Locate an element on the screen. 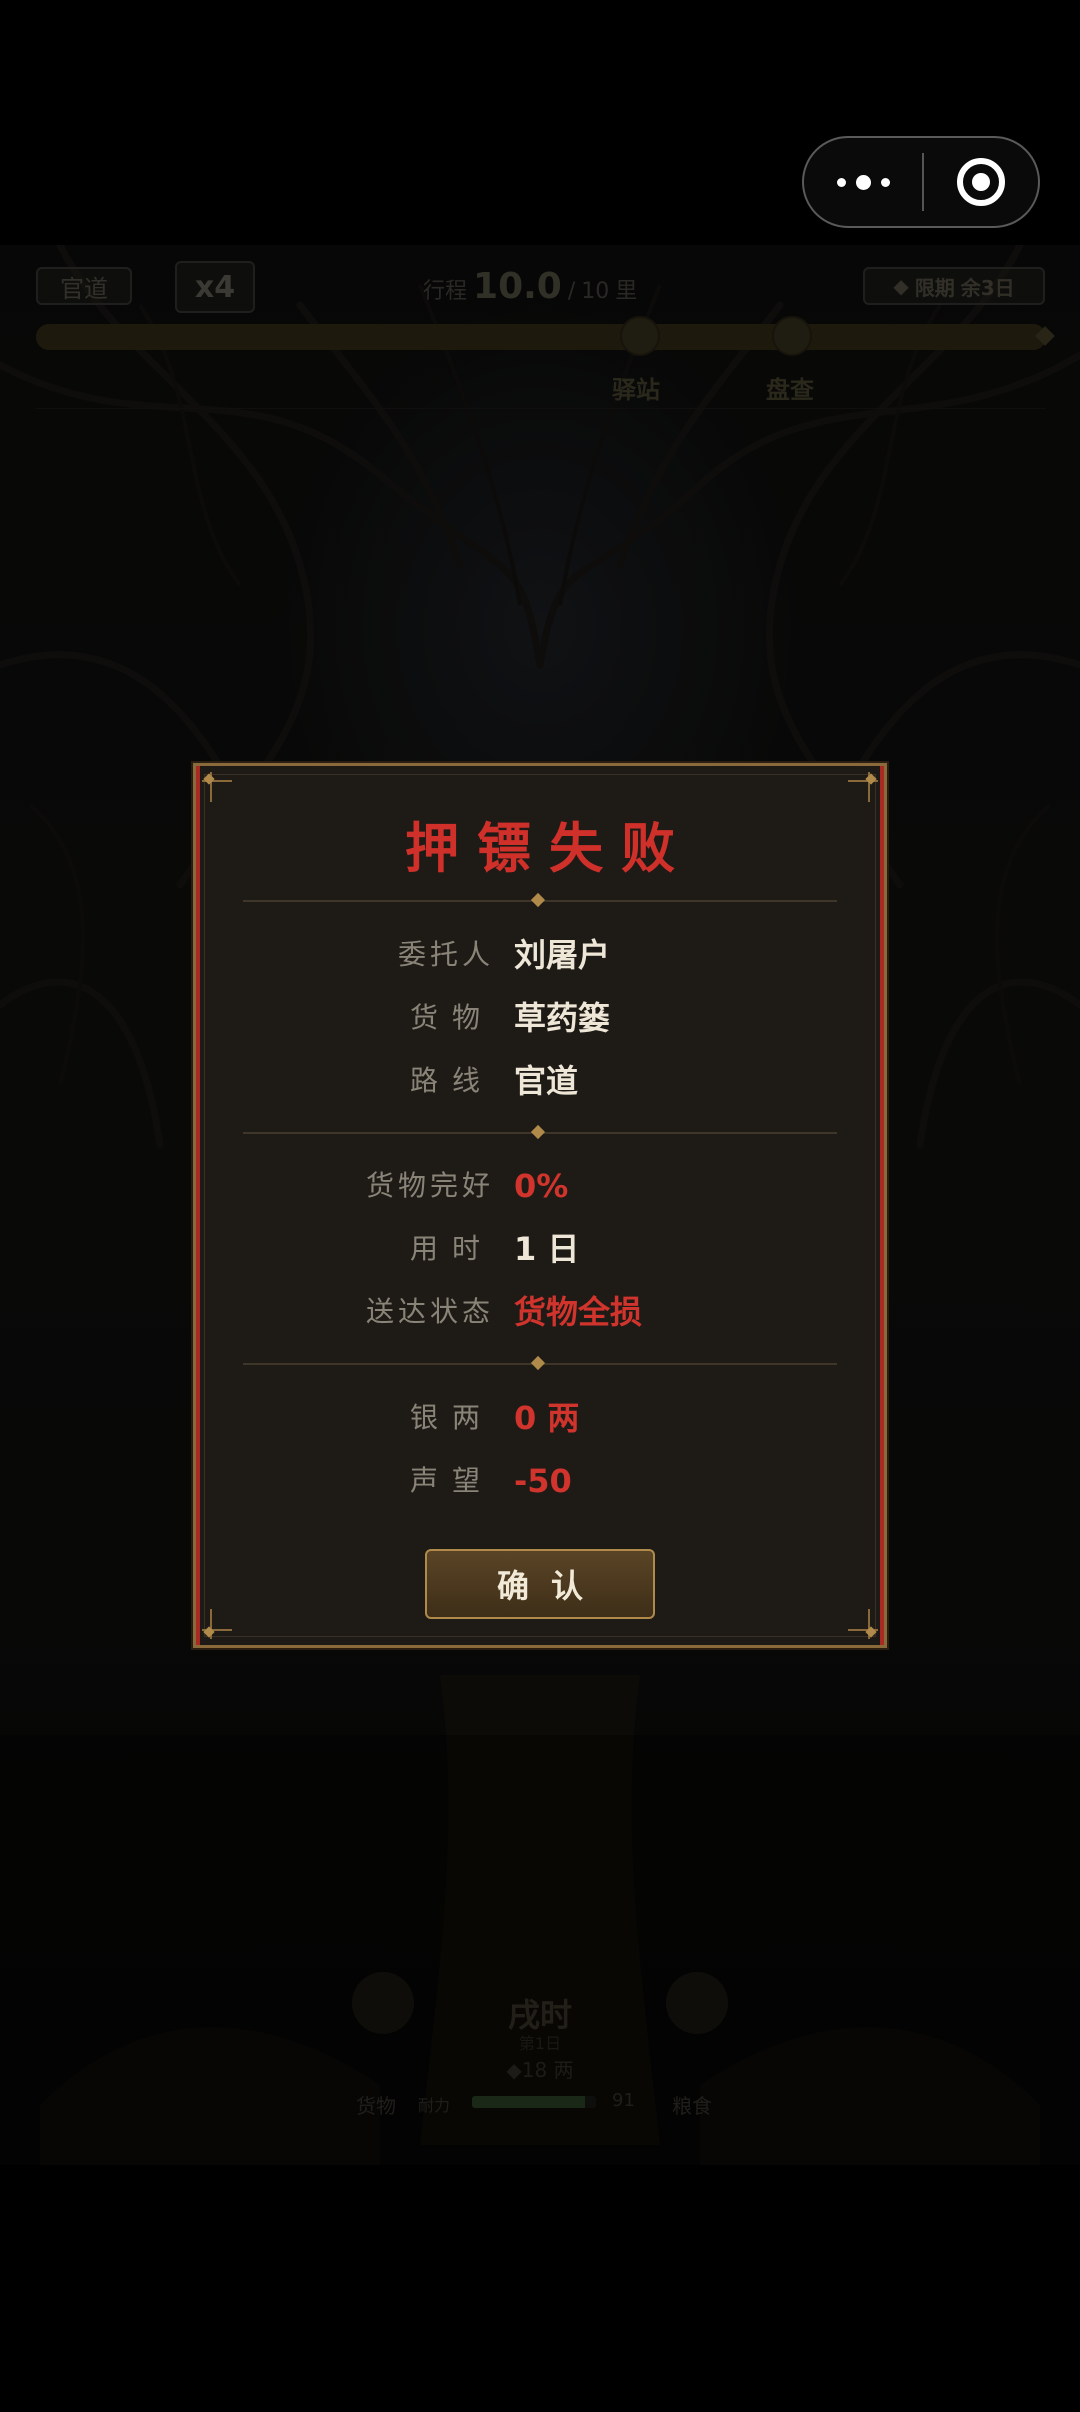  silver-row: 银两 0 两 is located at coordinates (540, 1418).